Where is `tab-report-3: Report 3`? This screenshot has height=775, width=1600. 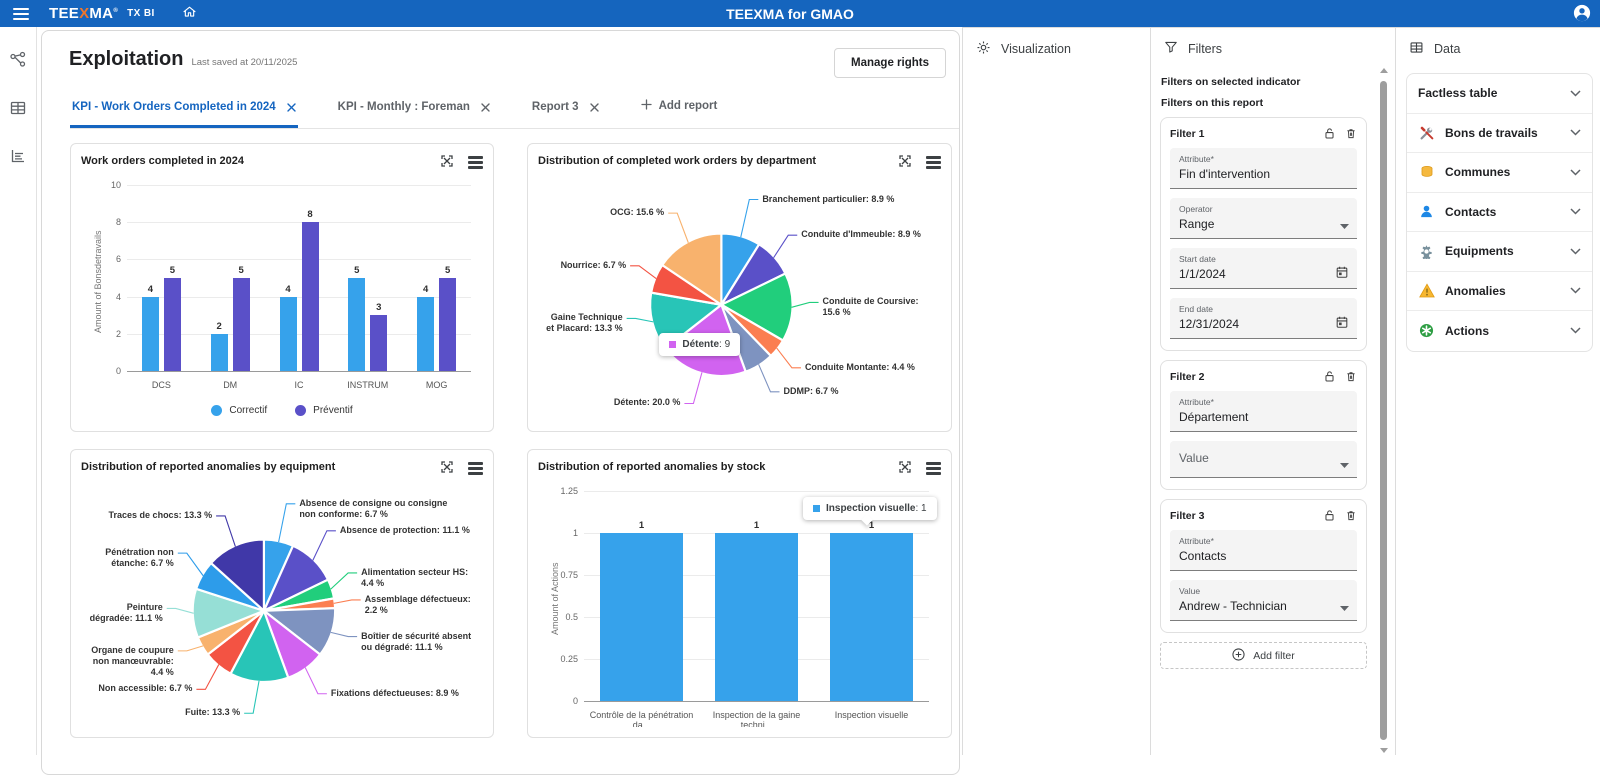
tab-report-3: Report 3 is located at coordinates (565, 110).